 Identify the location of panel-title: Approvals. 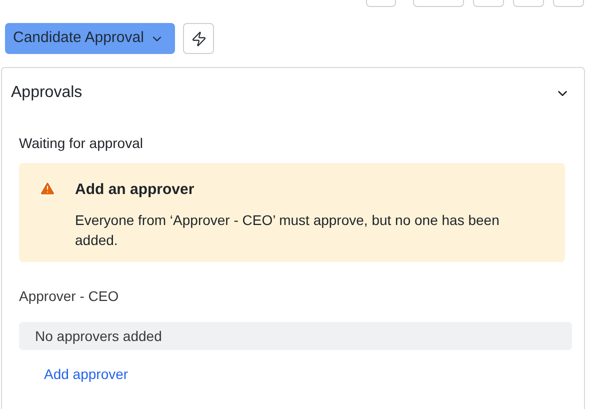
(46, 93).